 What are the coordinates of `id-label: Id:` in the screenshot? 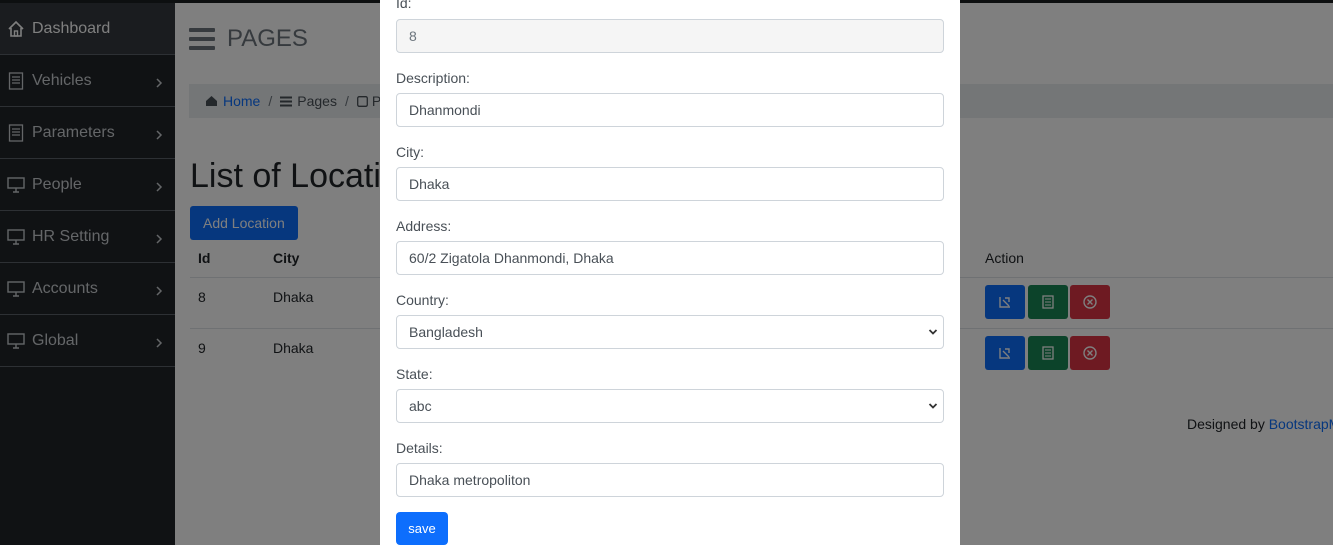 It's located at (404, 5).